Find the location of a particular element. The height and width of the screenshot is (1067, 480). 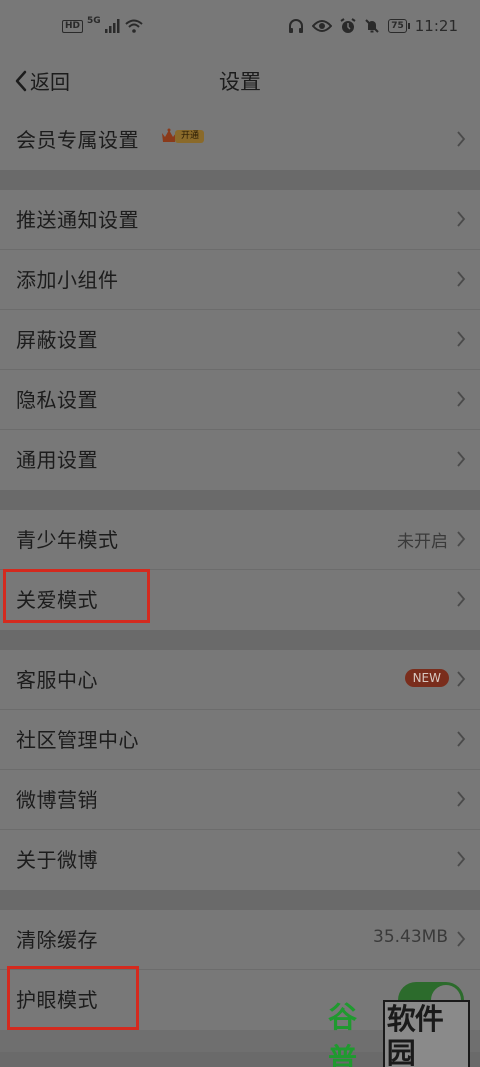

battery-indicator: 75 is located at coordinates (399, 26).